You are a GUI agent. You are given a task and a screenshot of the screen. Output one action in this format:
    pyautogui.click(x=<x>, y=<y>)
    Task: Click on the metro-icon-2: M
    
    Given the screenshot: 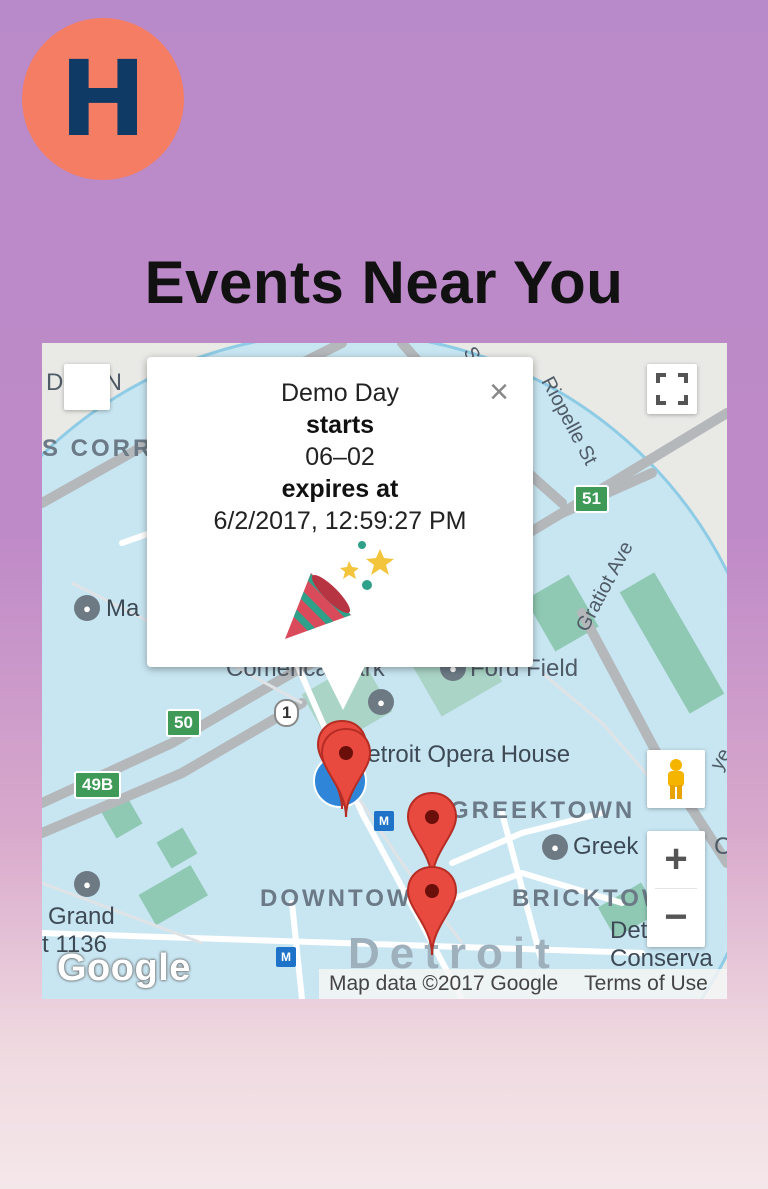 What is the action you would take?
    pyautogui.click(x=286, y=957)
    